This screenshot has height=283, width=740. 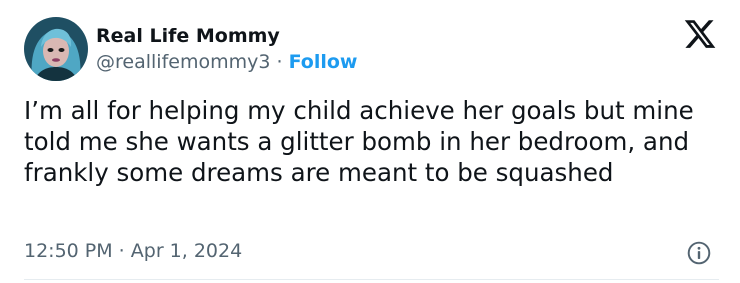 I want to click on follow-button: Follow, so click(x=323, y=62).